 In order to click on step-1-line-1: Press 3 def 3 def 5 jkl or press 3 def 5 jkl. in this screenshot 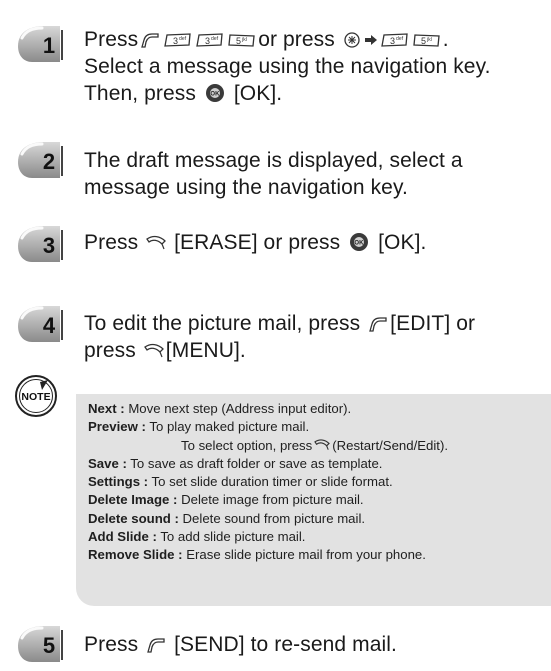, I will do `click(314, 39)`.